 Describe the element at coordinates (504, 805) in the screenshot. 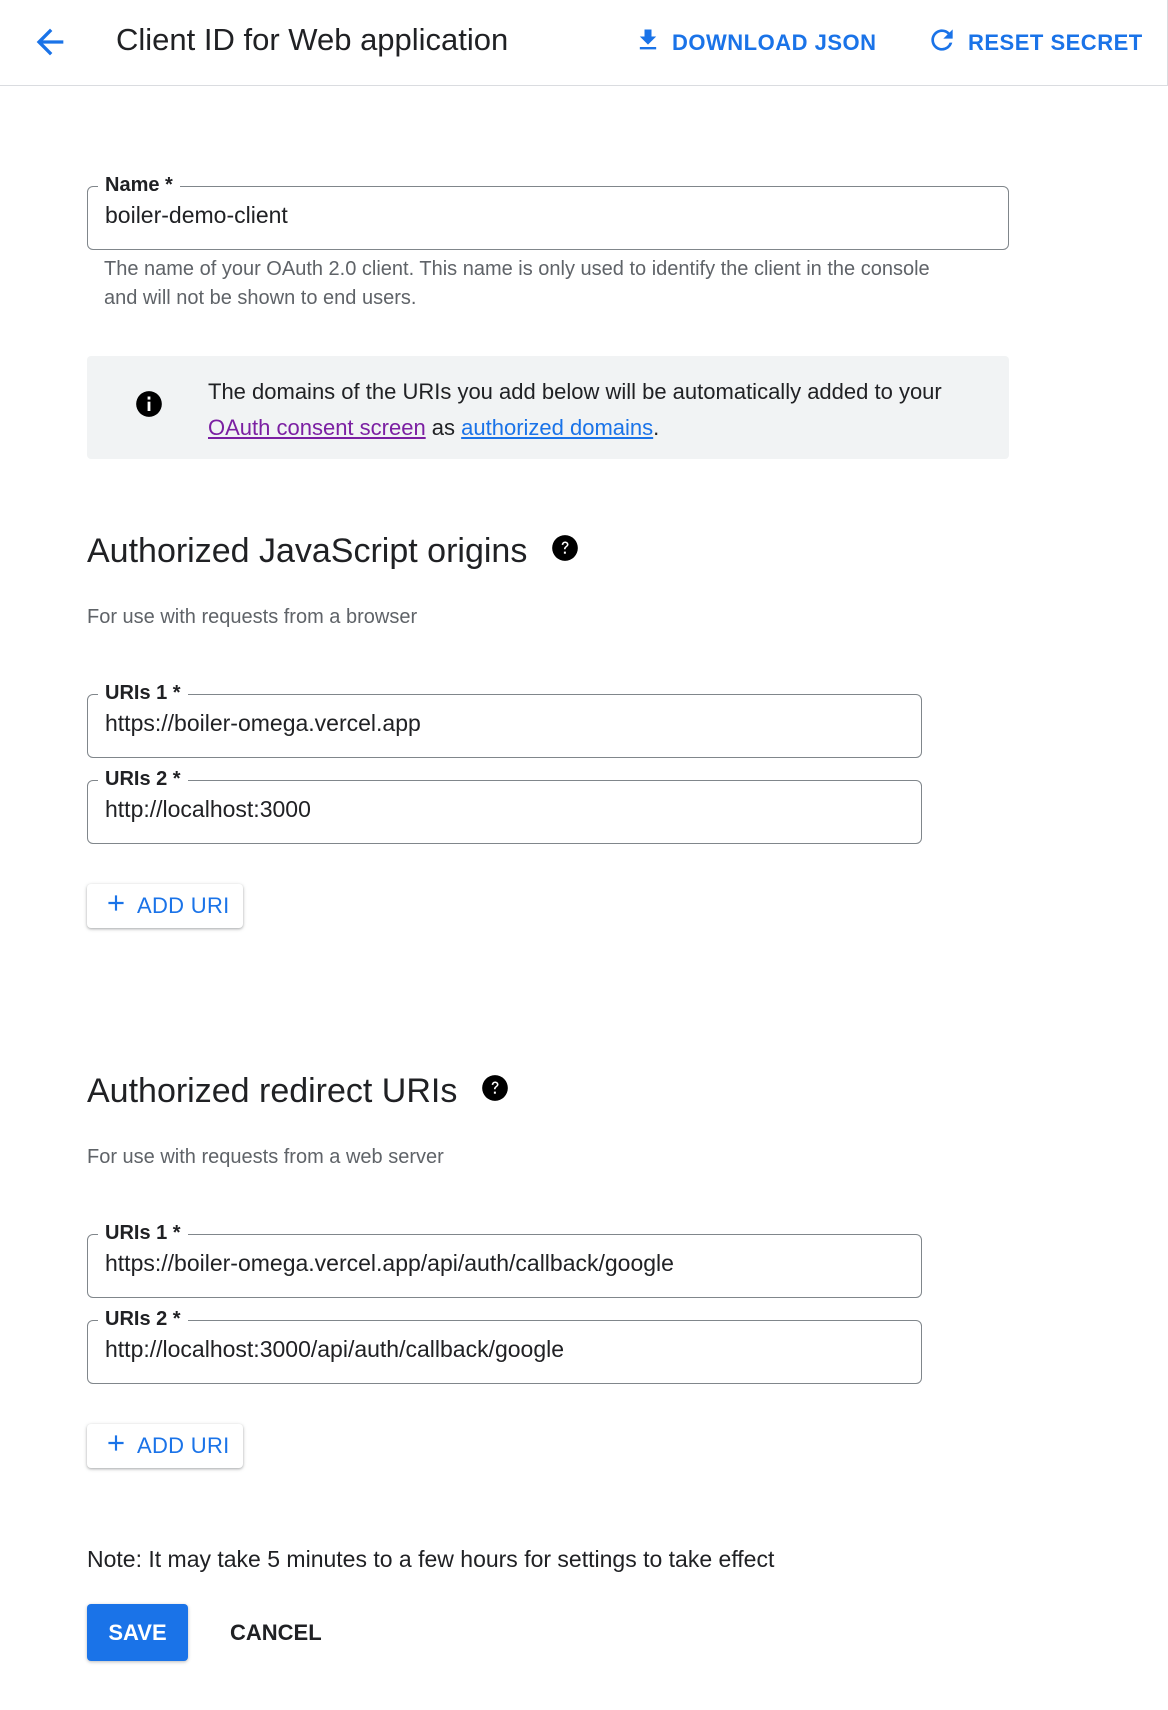

I see `js-origin-uri-field: URIs 2 * http://localhost:3000` at that location.